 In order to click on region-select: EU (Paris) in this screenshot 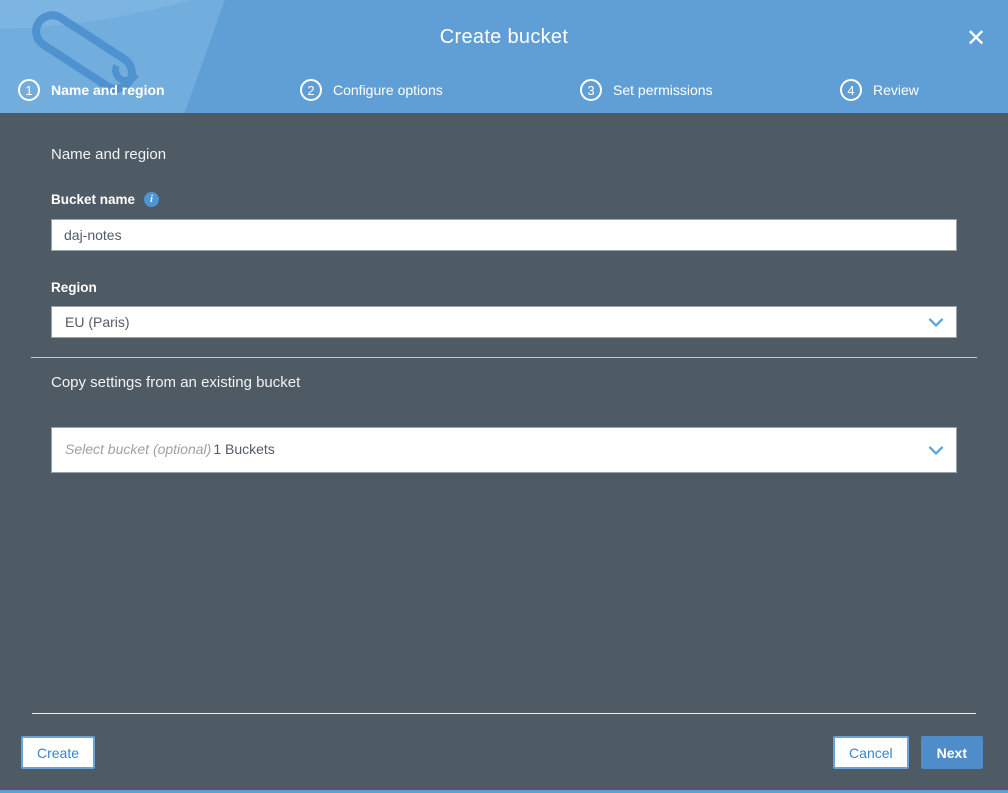, I will do `click(504, 322)`.